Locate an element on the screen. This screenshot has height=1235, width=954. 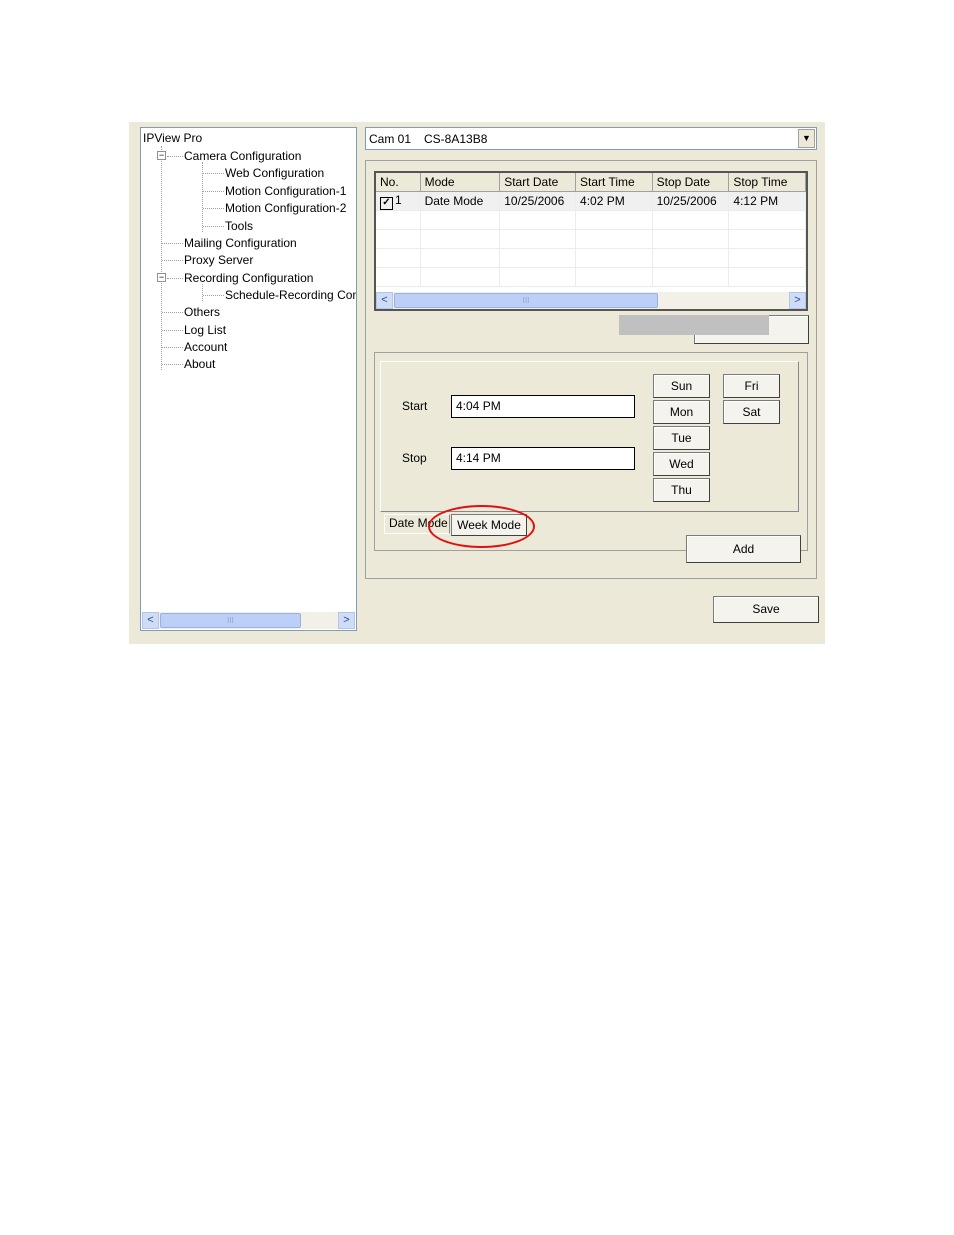
column-header-no: No. is located at coordinates (398, 182).